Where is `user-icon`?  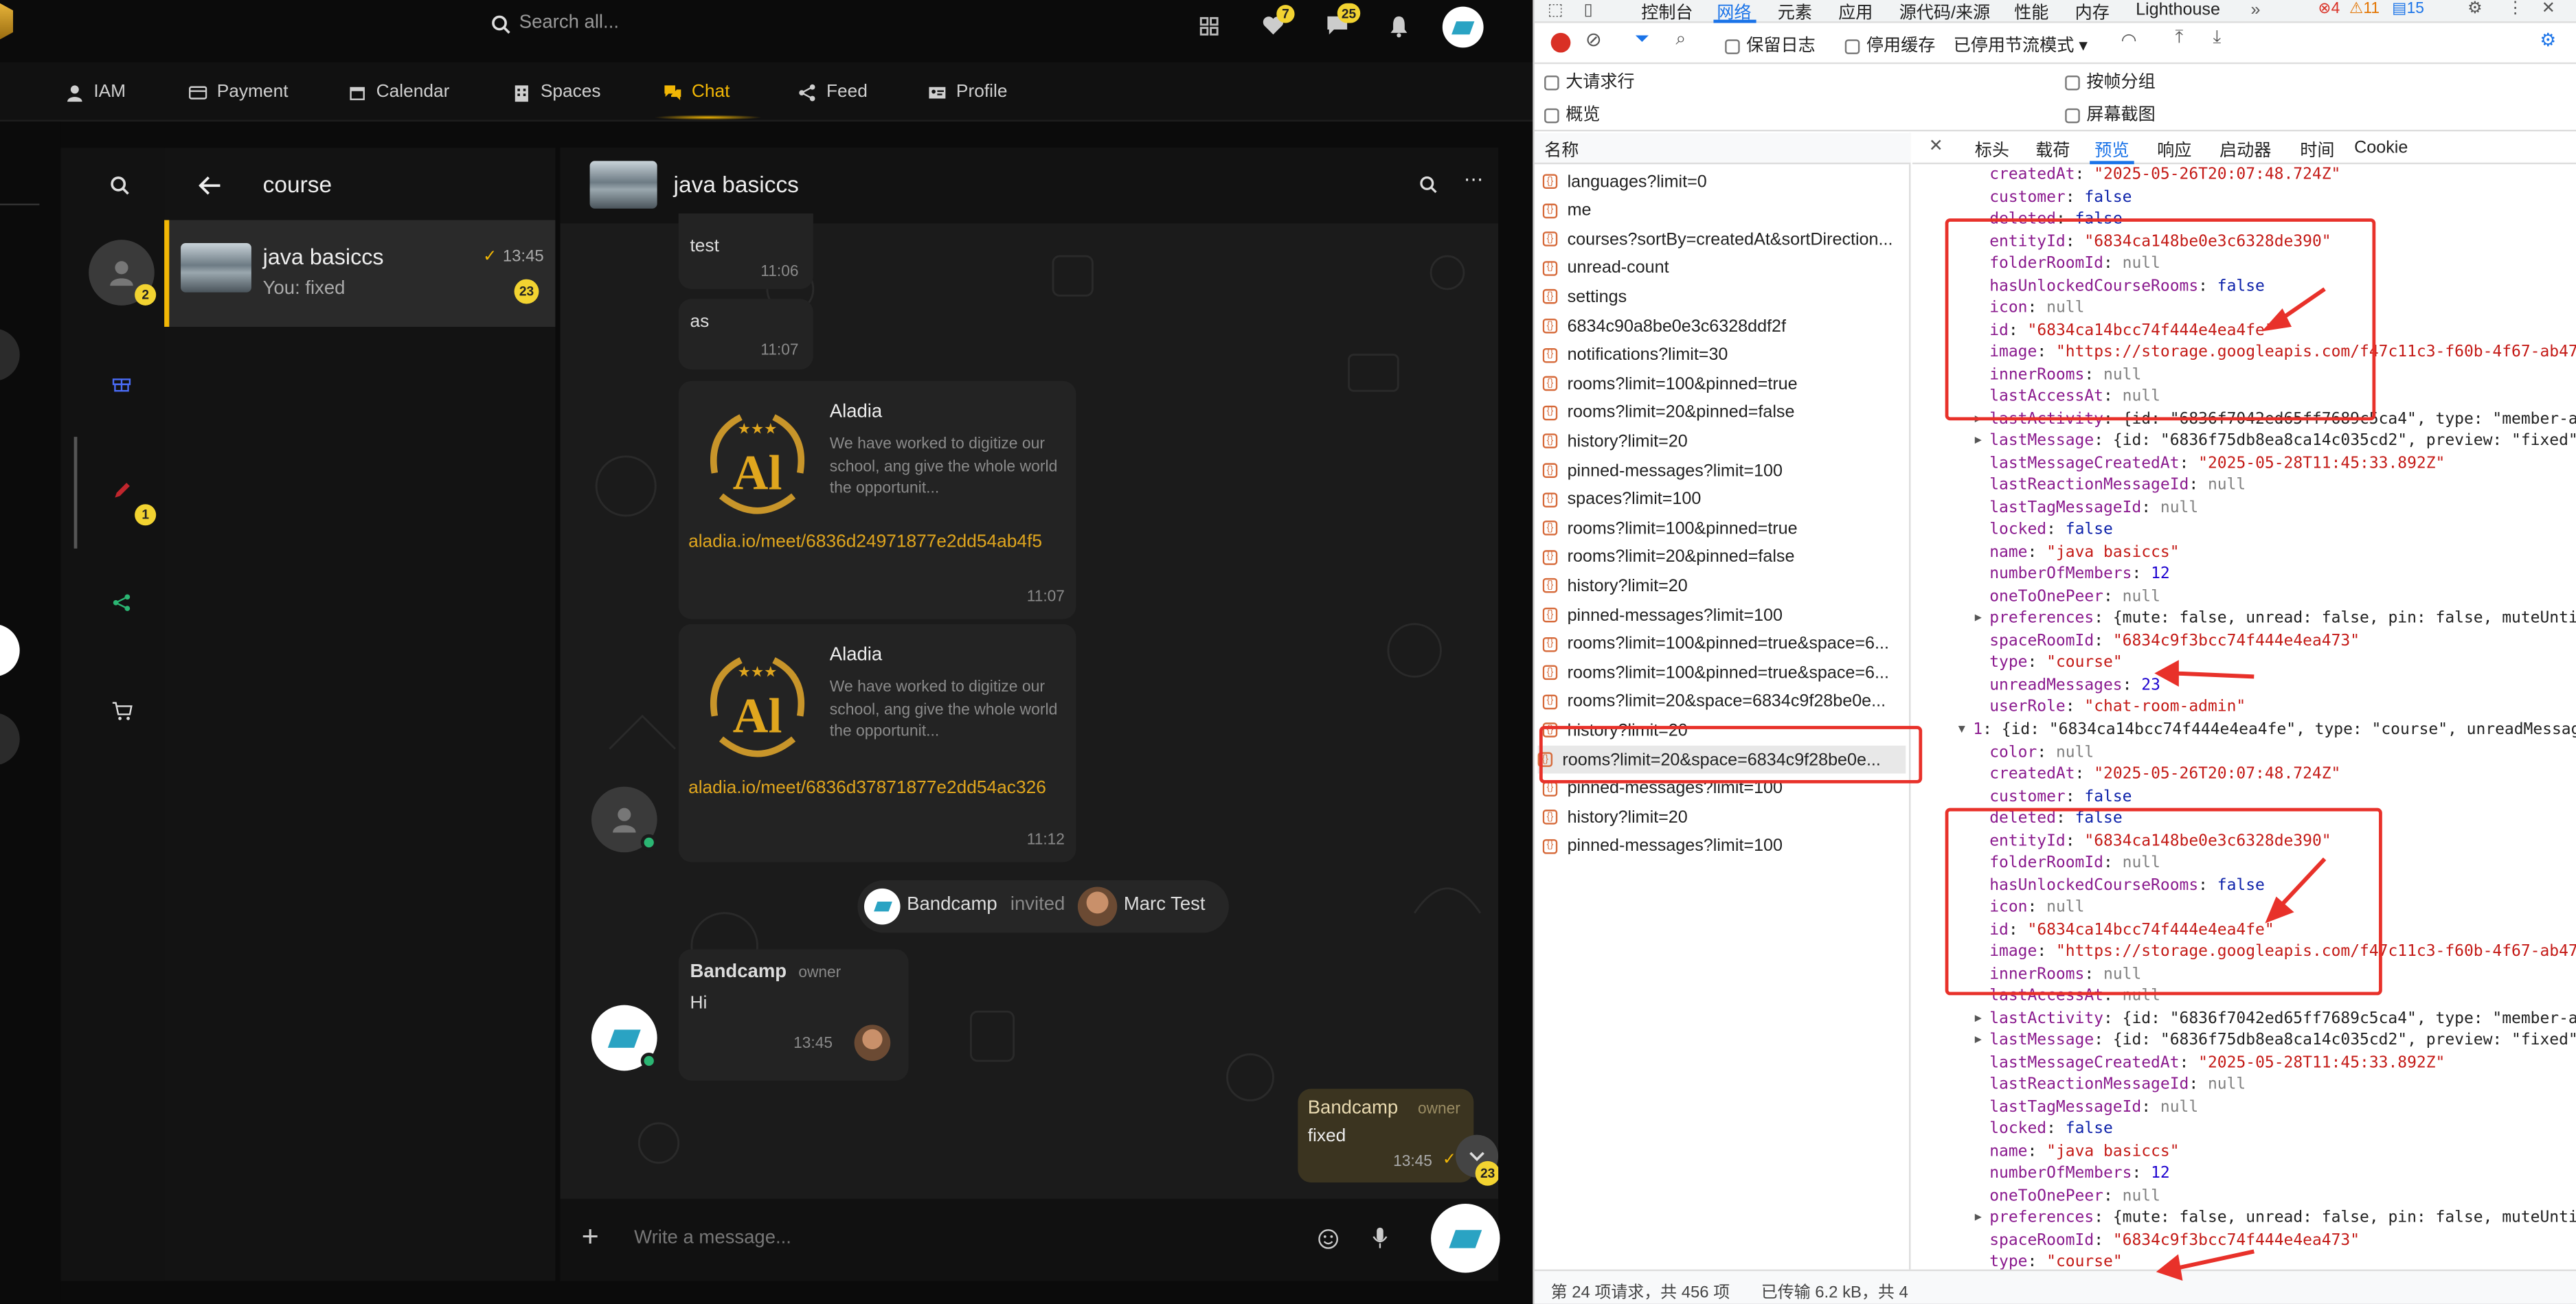 user-icon is located at coordinates (74, 93).